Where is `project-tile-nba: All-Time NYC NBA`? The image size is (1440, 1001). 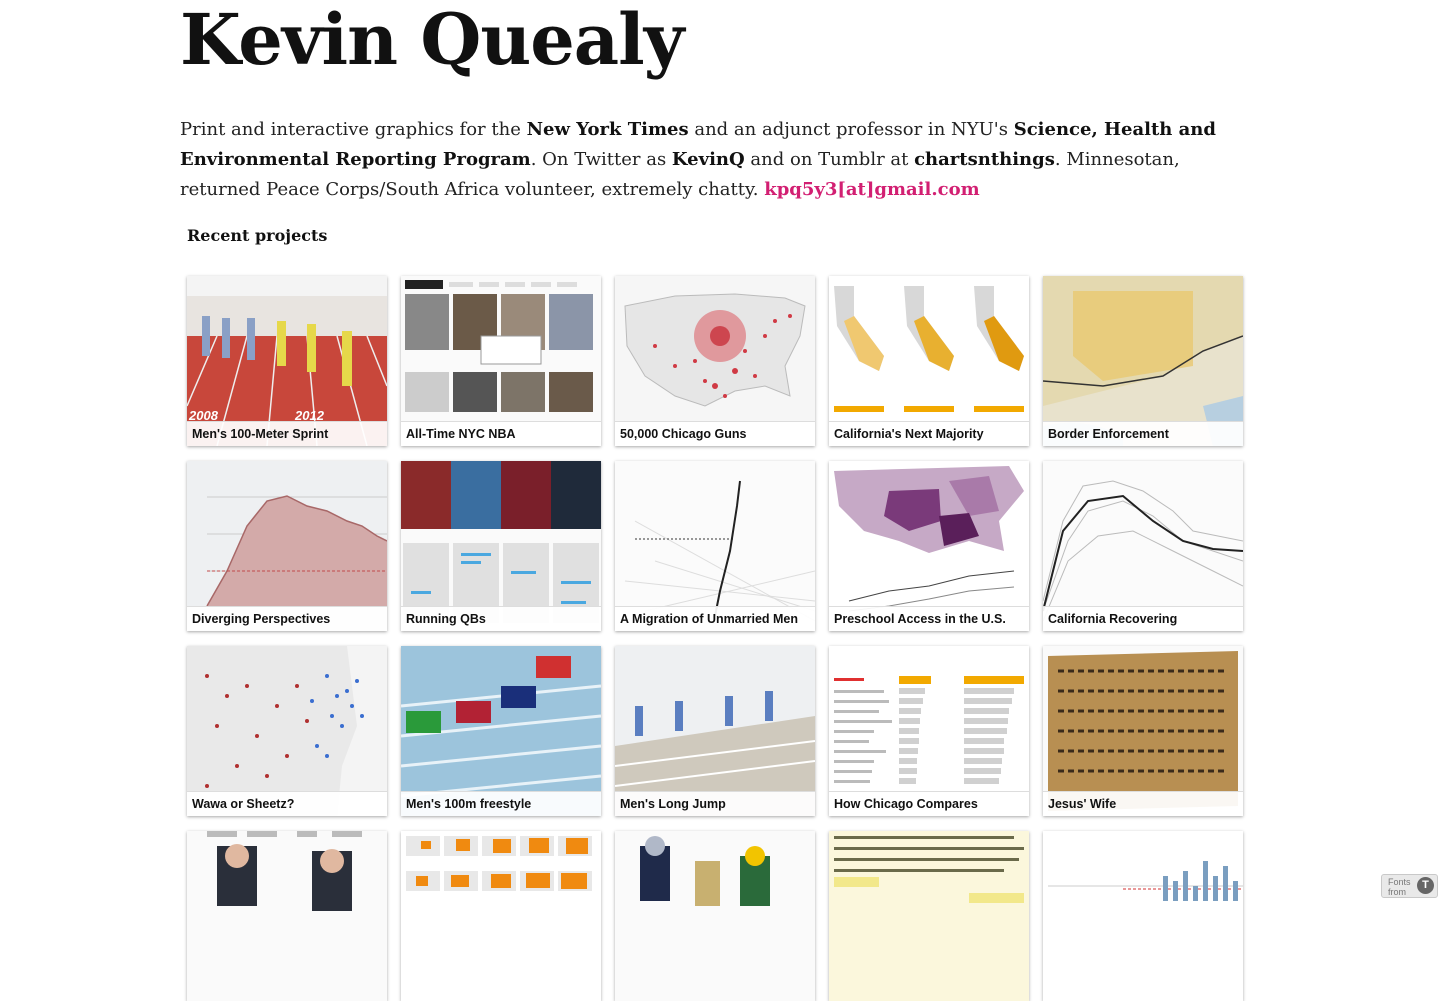
project-tile-nba: All-Time NYC NBA is located at coordinates (501, 361).